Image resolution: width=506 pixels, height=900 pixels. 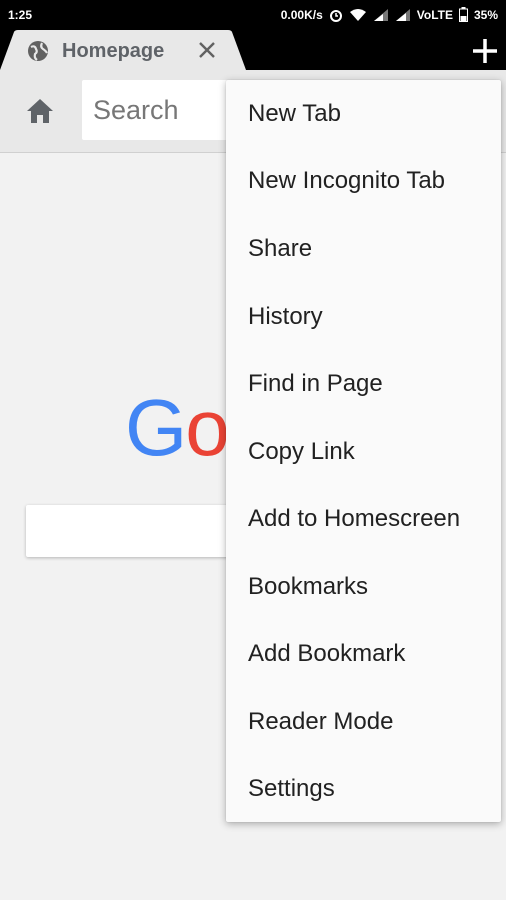 I want to click on menu-item-share: Share, so click(x=363, y=248).